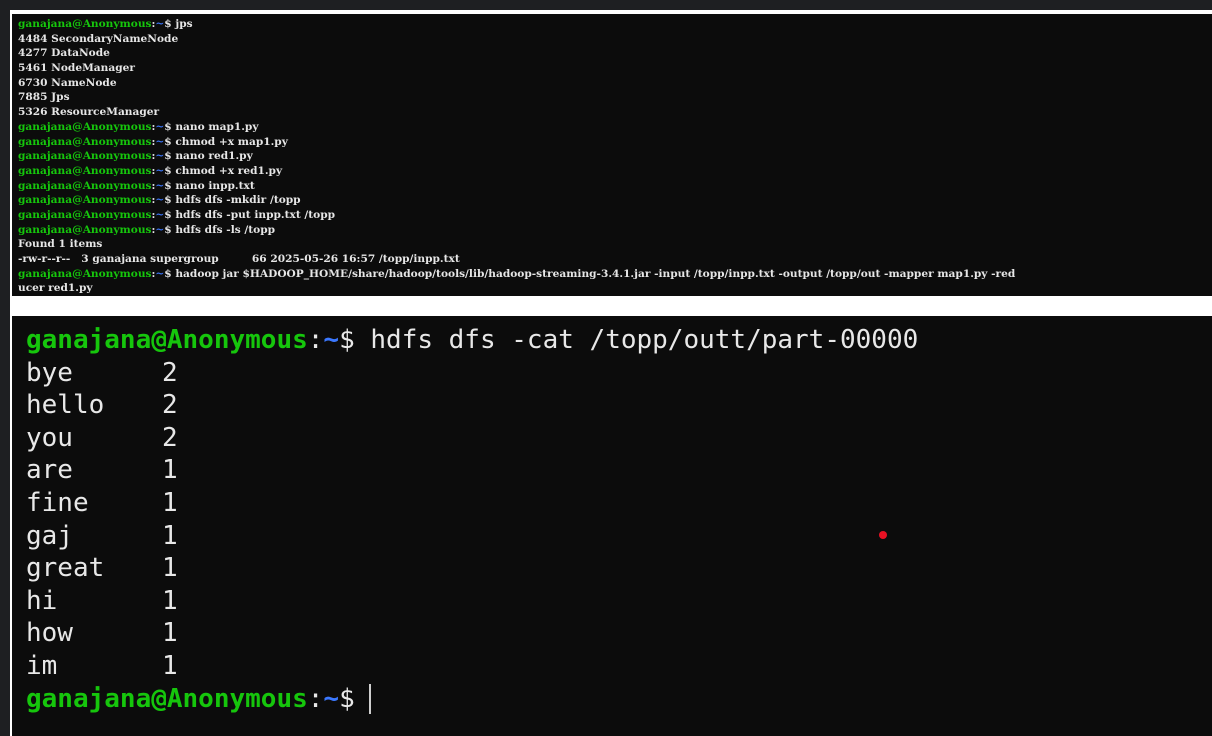 The width and height of the screenshot is (1212, 736). Describe the element at coordinates (615, 112) in the screenshot. I see `terminal-output-line: 5326 ResourceManager` at that location.